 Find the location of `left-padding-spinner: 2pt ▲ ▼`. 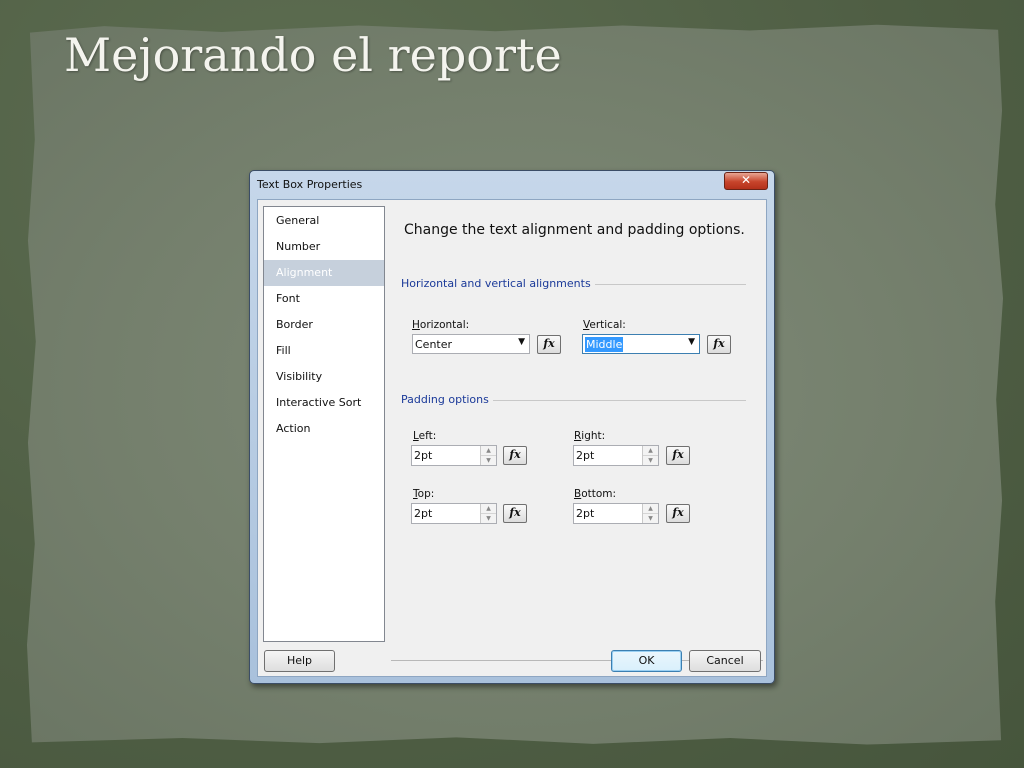

left-padding-spinner: 2pt ▲ ▼ is located at coordinates (454, 455).